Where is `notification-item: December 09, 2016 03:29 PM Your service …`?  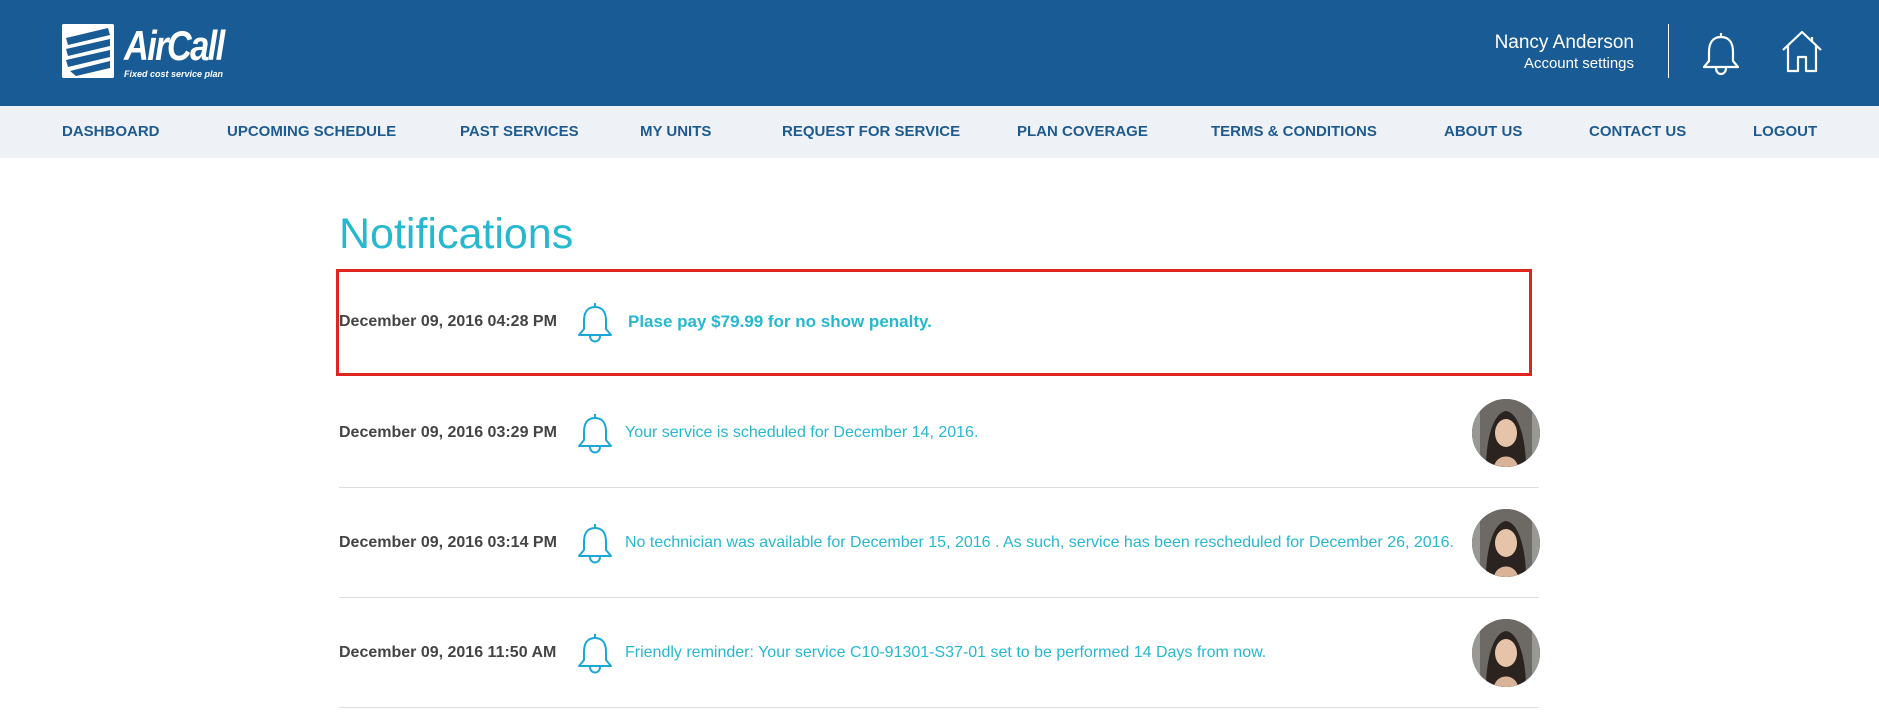
notification-item: December 09, 2016 03:29 PM Your service … is located at coordinates (939, 433).